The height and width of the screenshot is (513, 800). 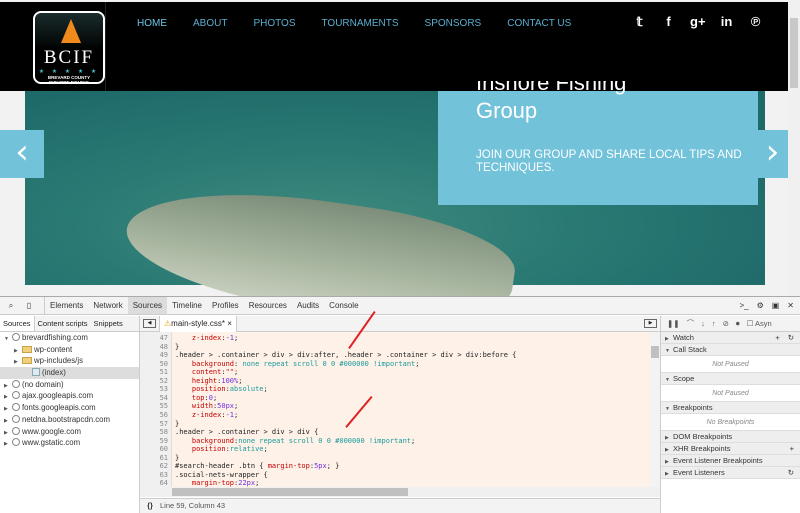 I want to click on dock-icon: ▣, so click(x=776, y=305).